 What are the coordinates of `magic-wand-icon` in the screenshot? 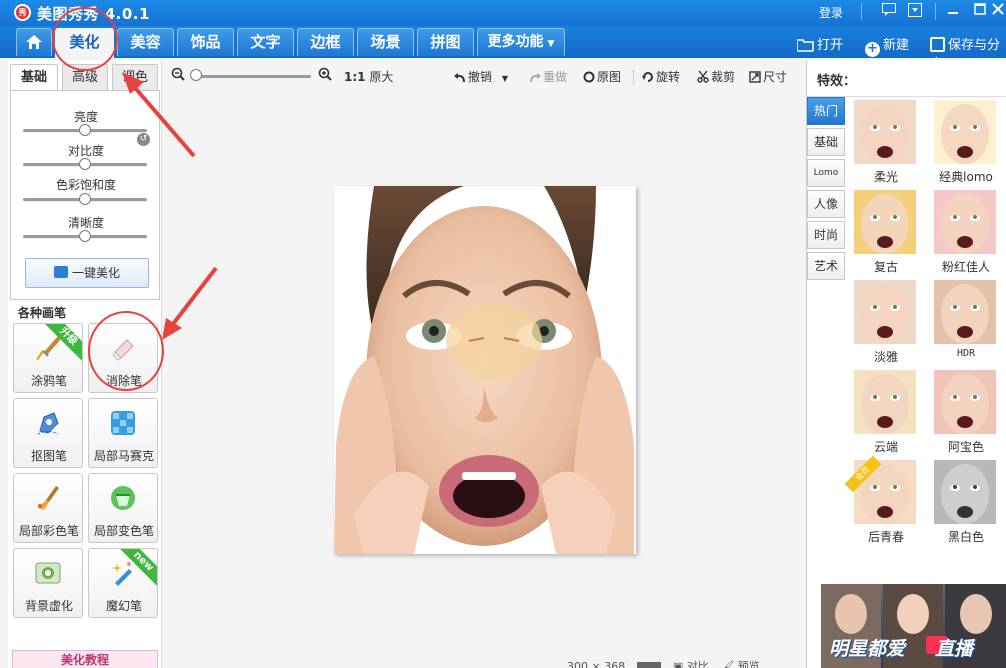 It's located at (122, 574).